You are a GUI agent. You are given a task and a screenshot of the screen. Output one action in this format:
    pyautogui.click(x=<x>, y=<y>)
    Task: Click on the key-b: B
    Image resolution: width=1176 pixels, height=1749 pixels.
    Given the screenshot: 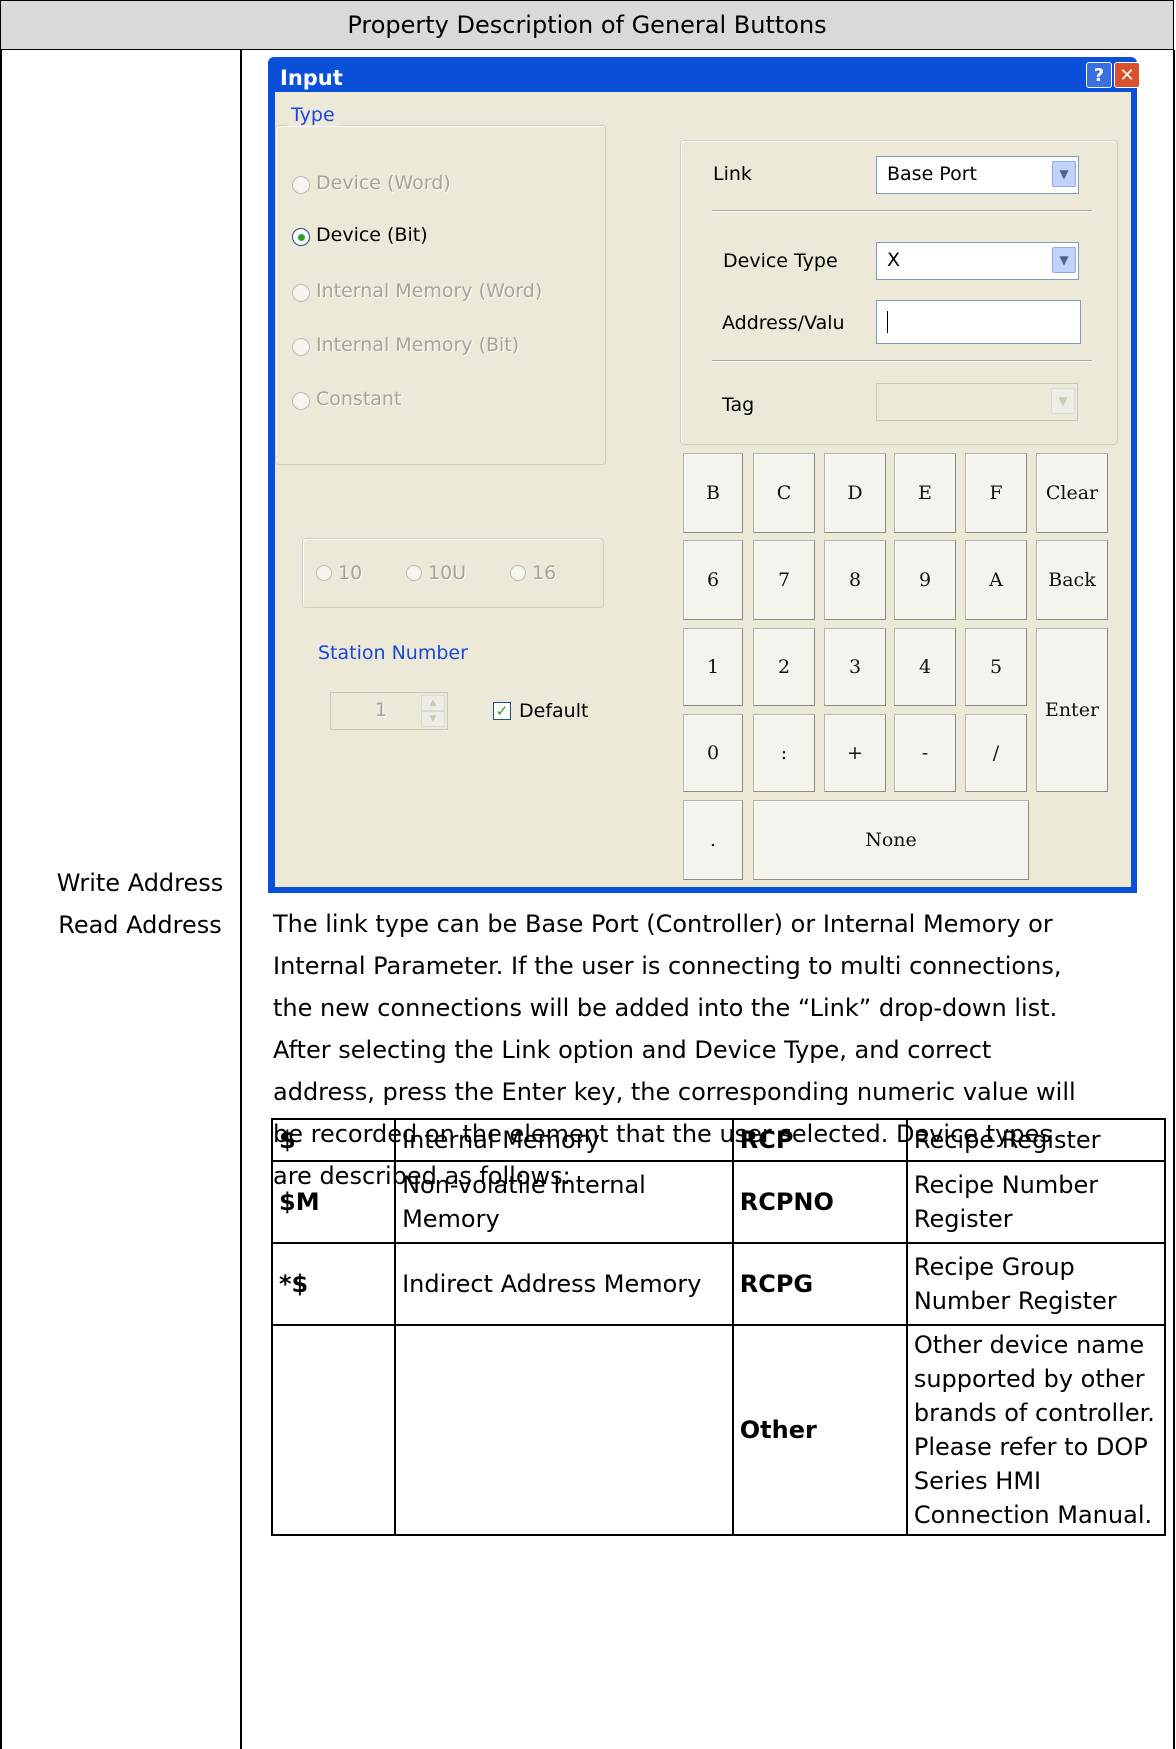 What is the action you would take?
    pyautogui.click(x=713, y=493)
    